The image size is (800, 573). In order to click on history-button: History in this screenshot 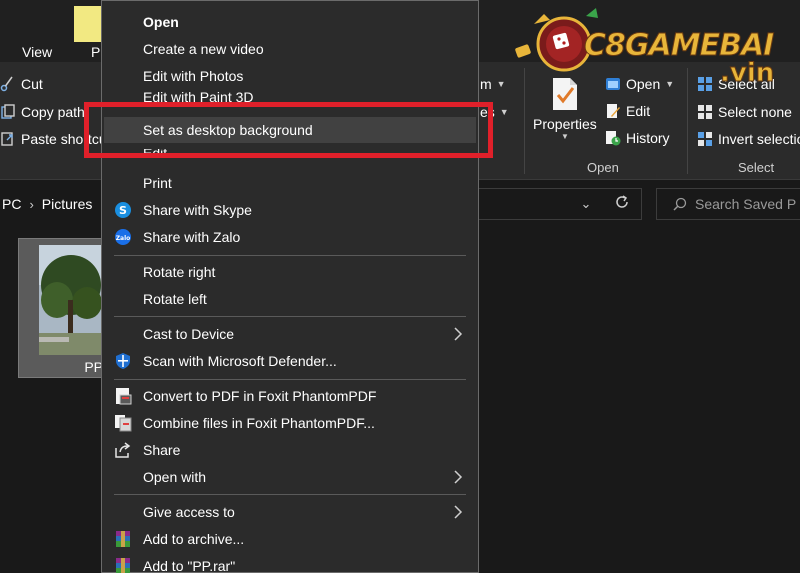, I will do `click(637, 138)`.